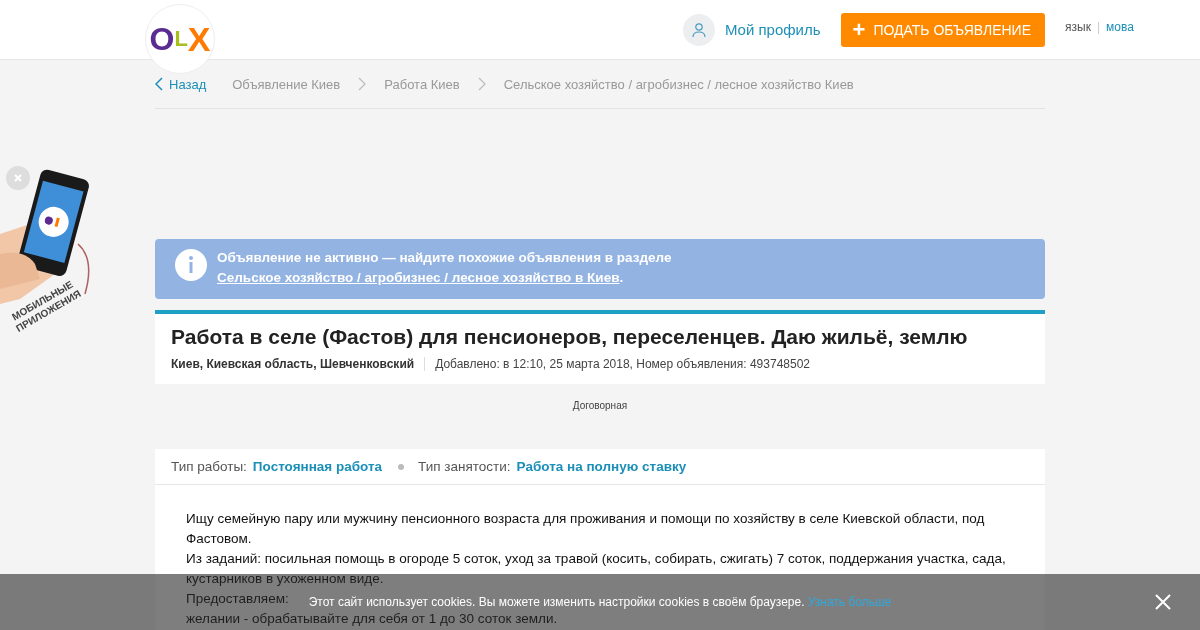  I want to click on breadcrumb-link: Сельское хозяйство / агробизнес / лесное хозяйство Киев, so click(678, 84).